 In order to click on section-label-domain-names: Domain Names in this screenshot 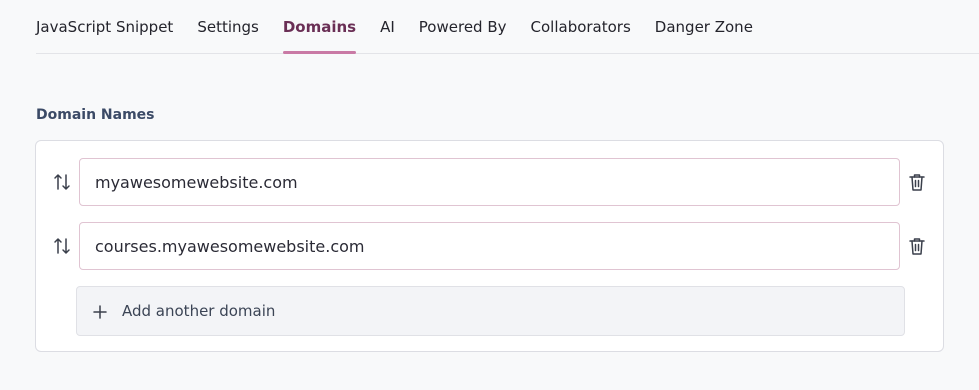, I will do `click(95, 115)`.